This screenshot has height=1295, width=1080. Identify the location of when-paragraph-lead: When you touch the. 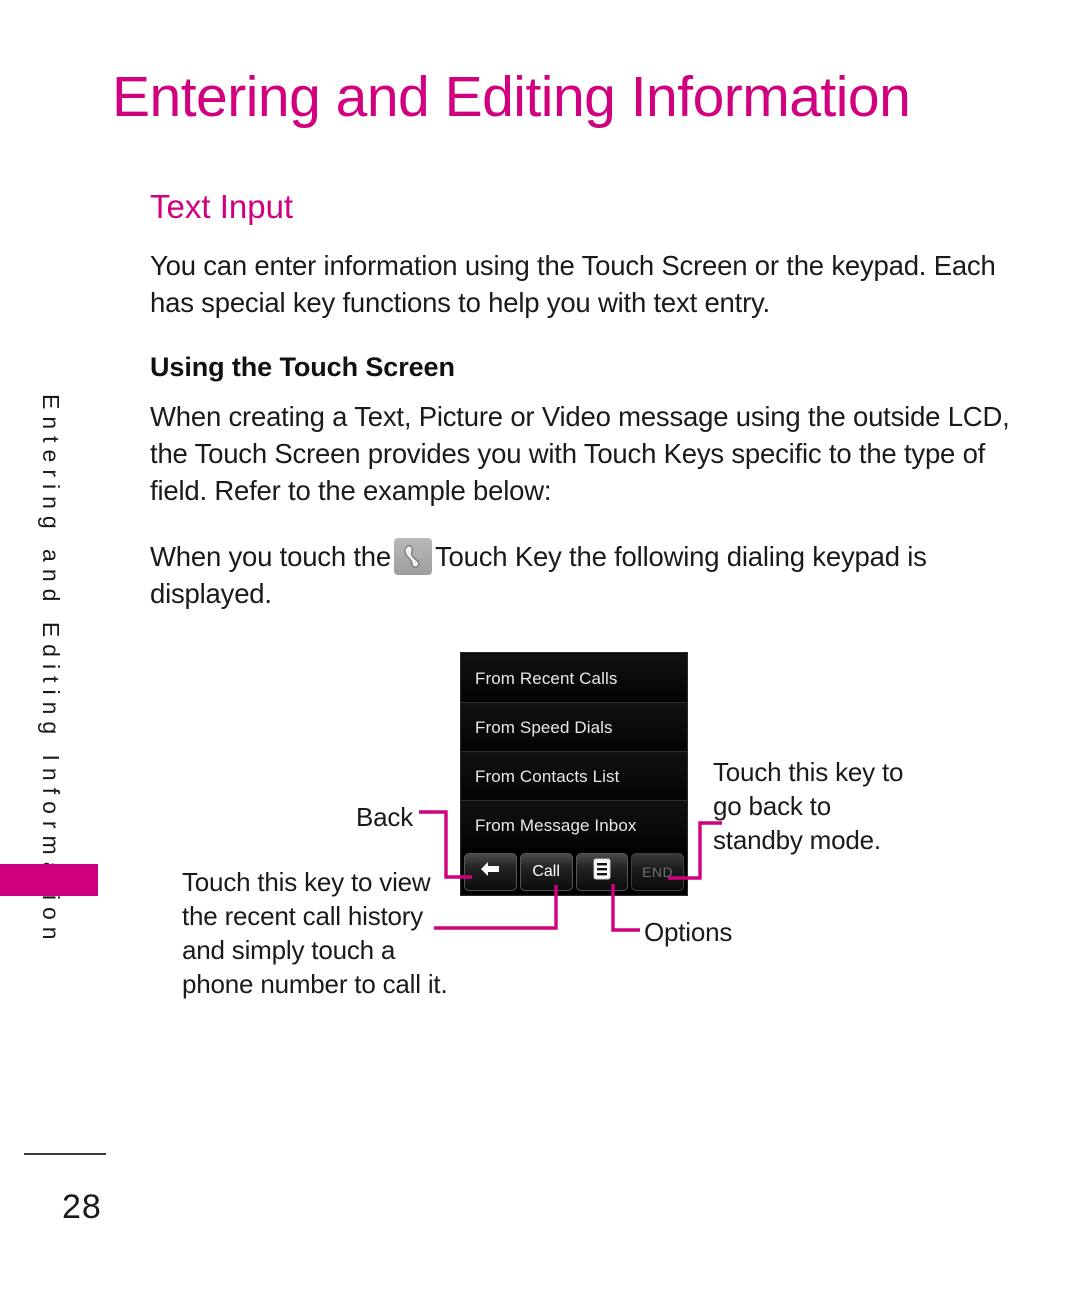
(270, 556).